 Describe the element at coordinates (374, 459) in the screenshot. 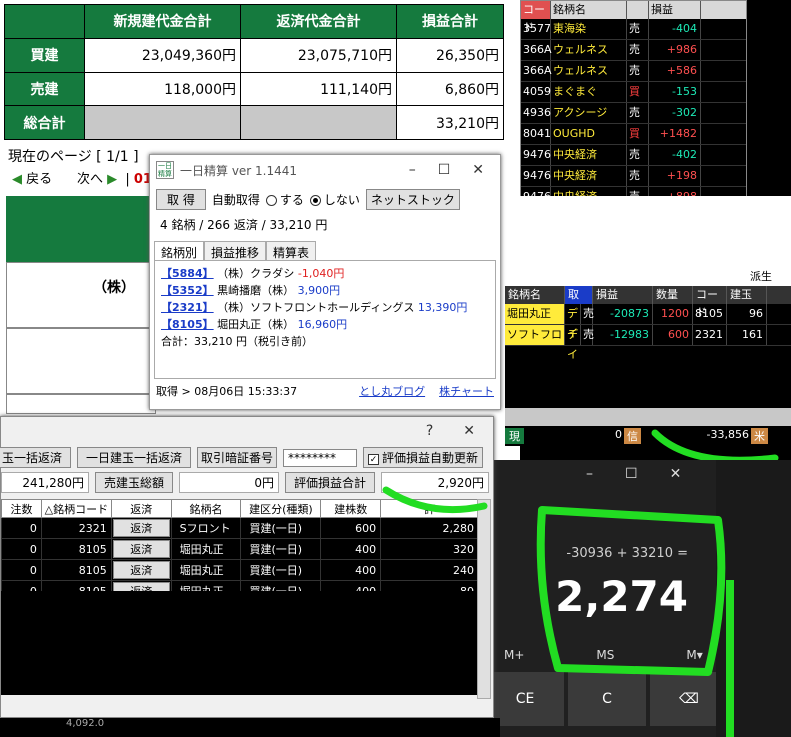

I see `check-icon: ✓` at that location.